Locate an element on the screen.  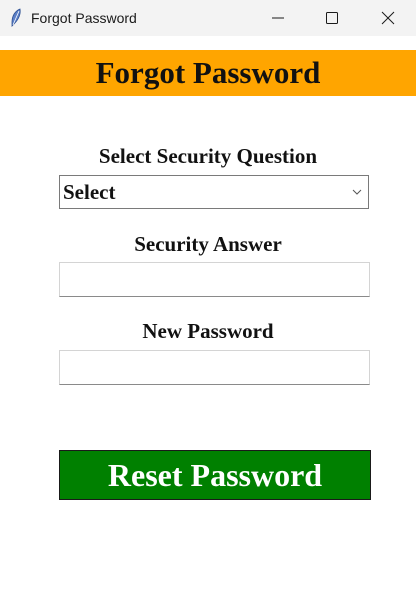
feather-icon is located at coordinates (16, 18).